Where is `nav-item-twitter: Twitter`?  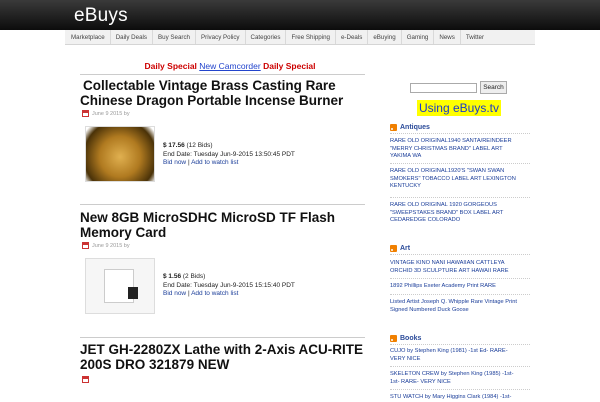
nav-item-twitter: Twitter is located at coordinates (475, 37).